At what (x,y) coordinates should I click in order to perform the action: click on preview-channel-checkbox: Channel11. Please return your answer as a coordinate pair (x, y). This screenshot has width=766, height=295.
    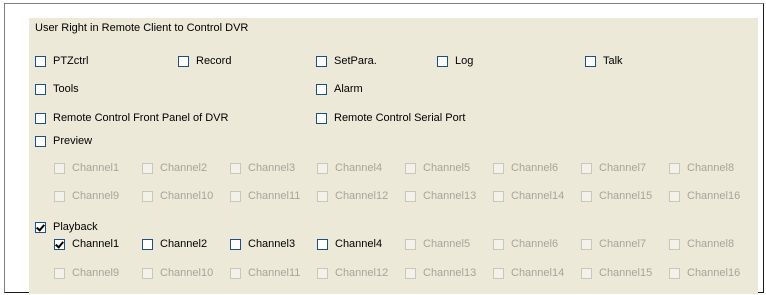
    Looking at the image, I should click on (265, 196).